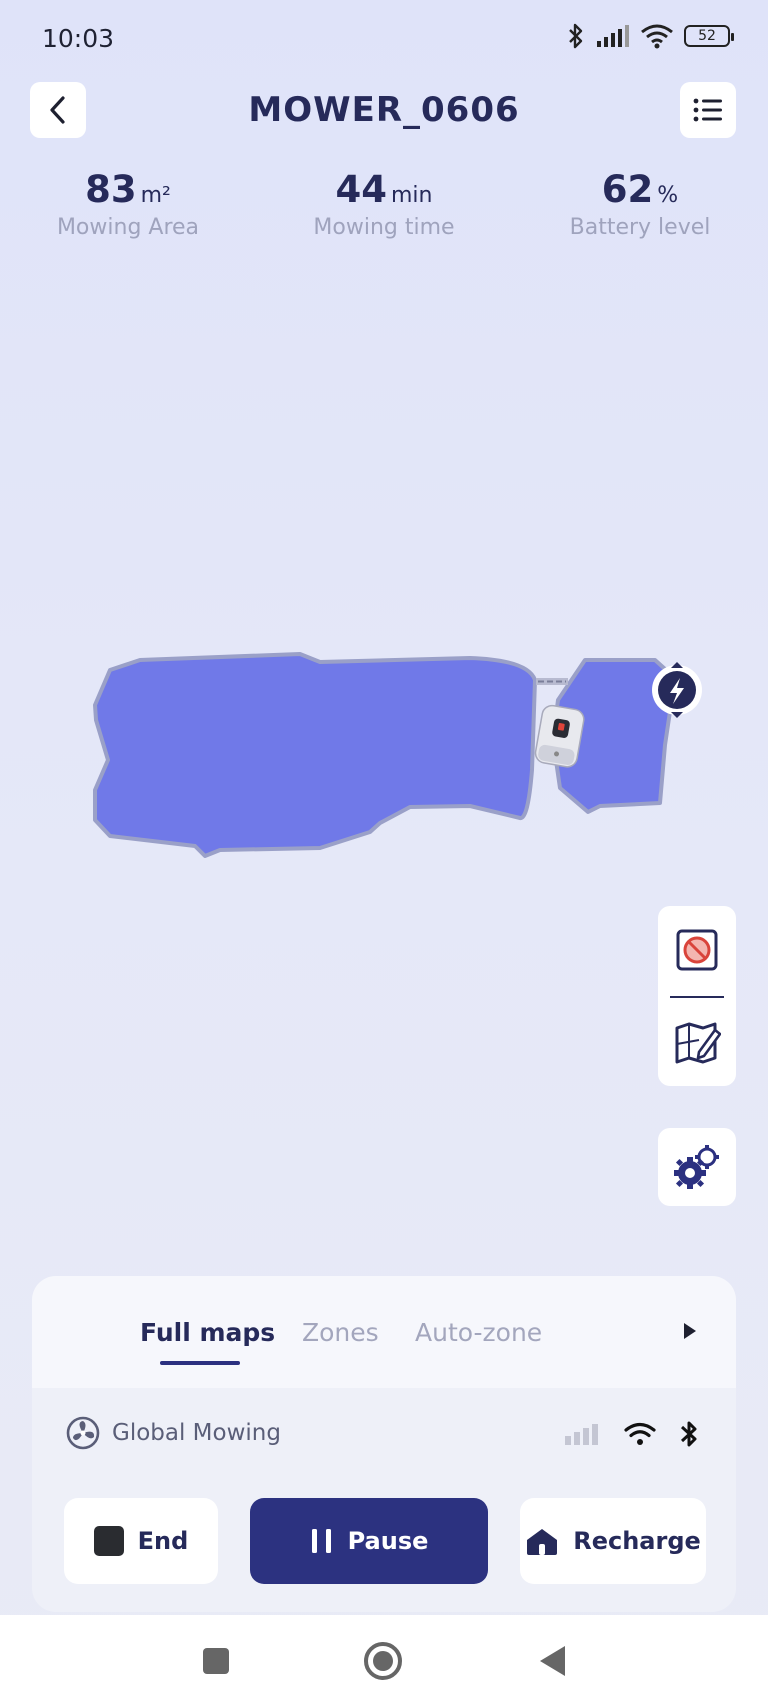 This screenshot has width=768, height=1707. What do you see at coordinates (640, 227) in the screenshot?
I see `stat-label: Battery level` at bounding box center [640, 227].